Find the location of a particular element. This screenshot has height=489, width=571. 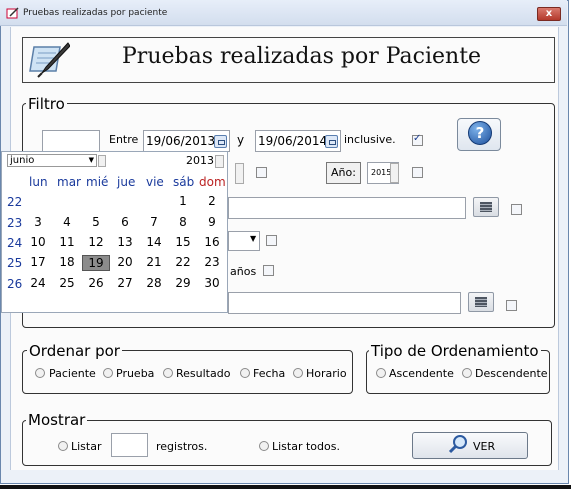

magnifier-icon is located at coordinates (457, 444).